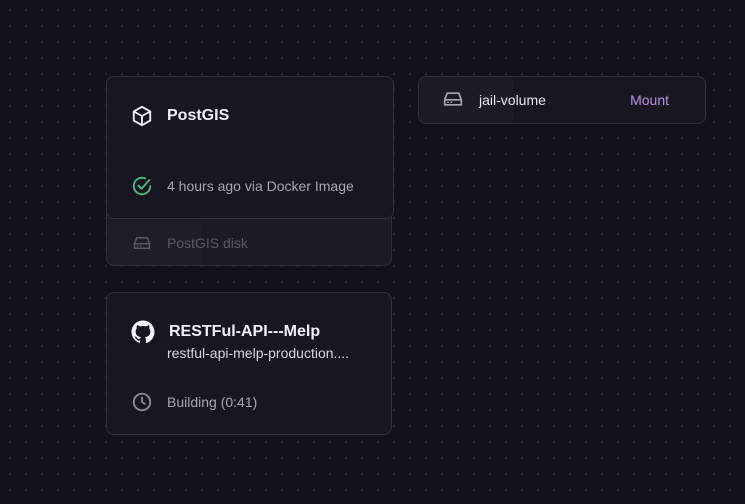  Describe the element at coordinates (207, 243) in the screenshot. I see `attached-volume-name: PostGIS disk` at that location.